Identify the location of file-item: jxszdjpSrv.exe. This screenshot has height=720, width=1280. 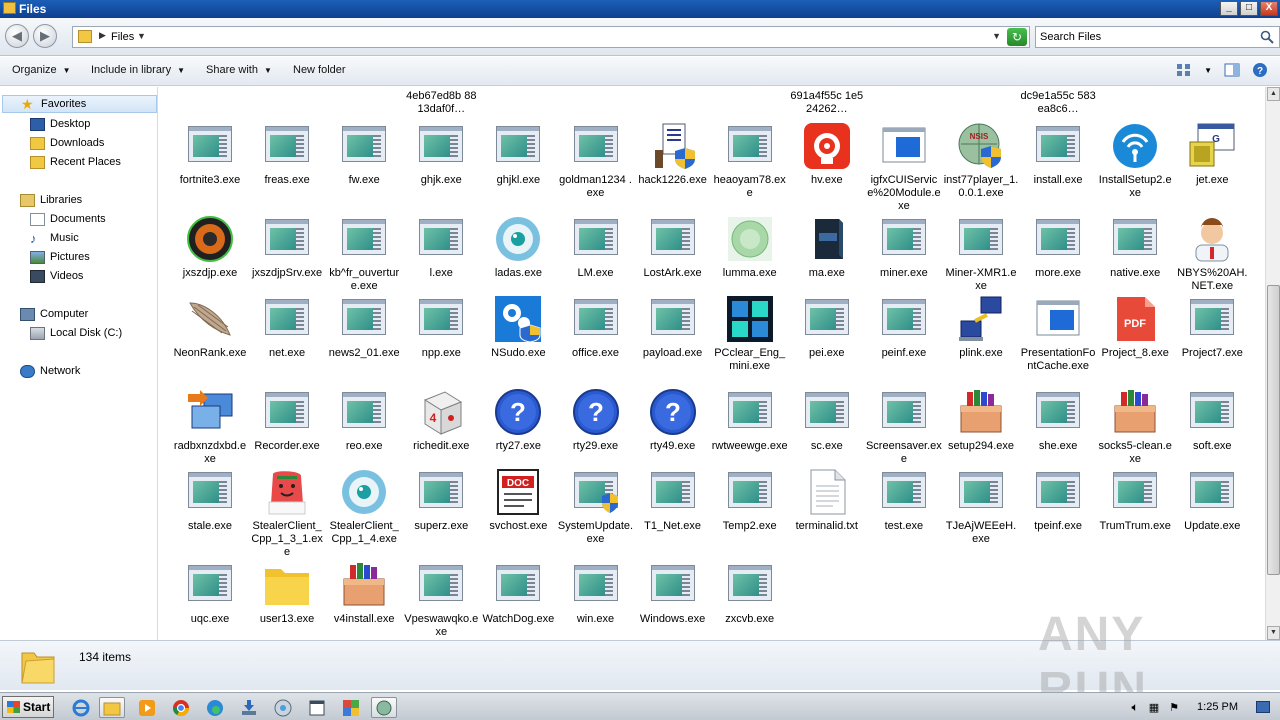
(287, 247).